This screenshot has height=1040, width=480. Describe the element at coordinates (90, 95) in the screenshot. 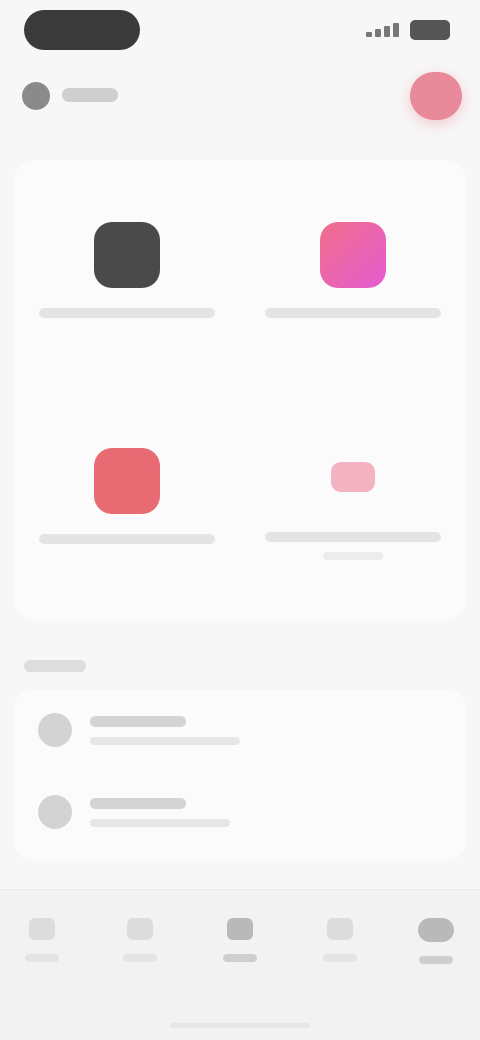

I see `header-label` at that location.